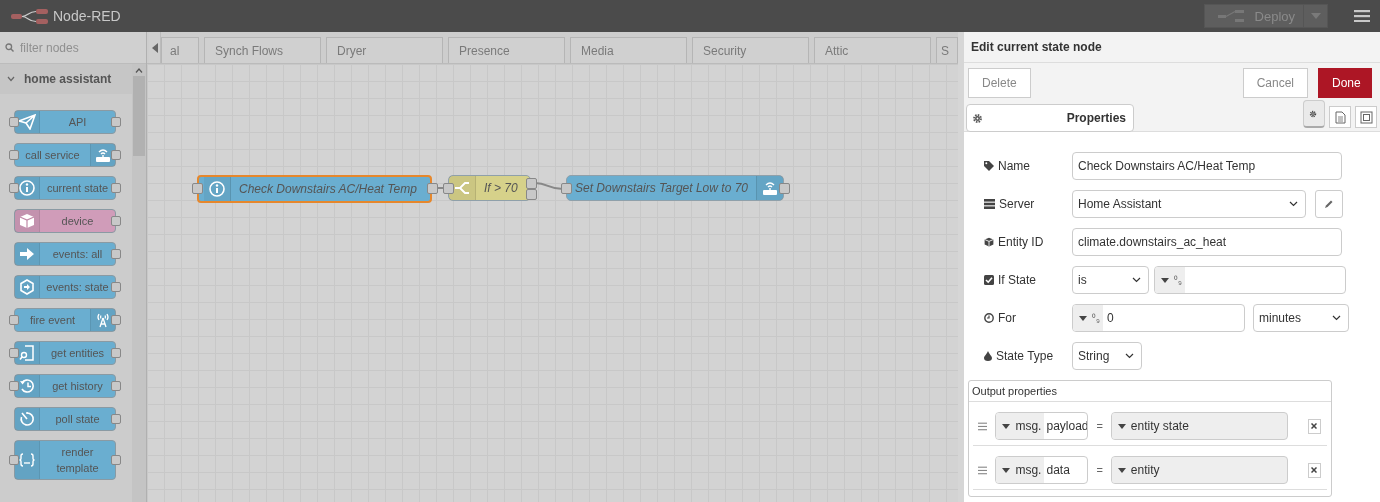  I want to click on name-field: Check Downstairs AC/Heat Temp, so click(1207, 166).